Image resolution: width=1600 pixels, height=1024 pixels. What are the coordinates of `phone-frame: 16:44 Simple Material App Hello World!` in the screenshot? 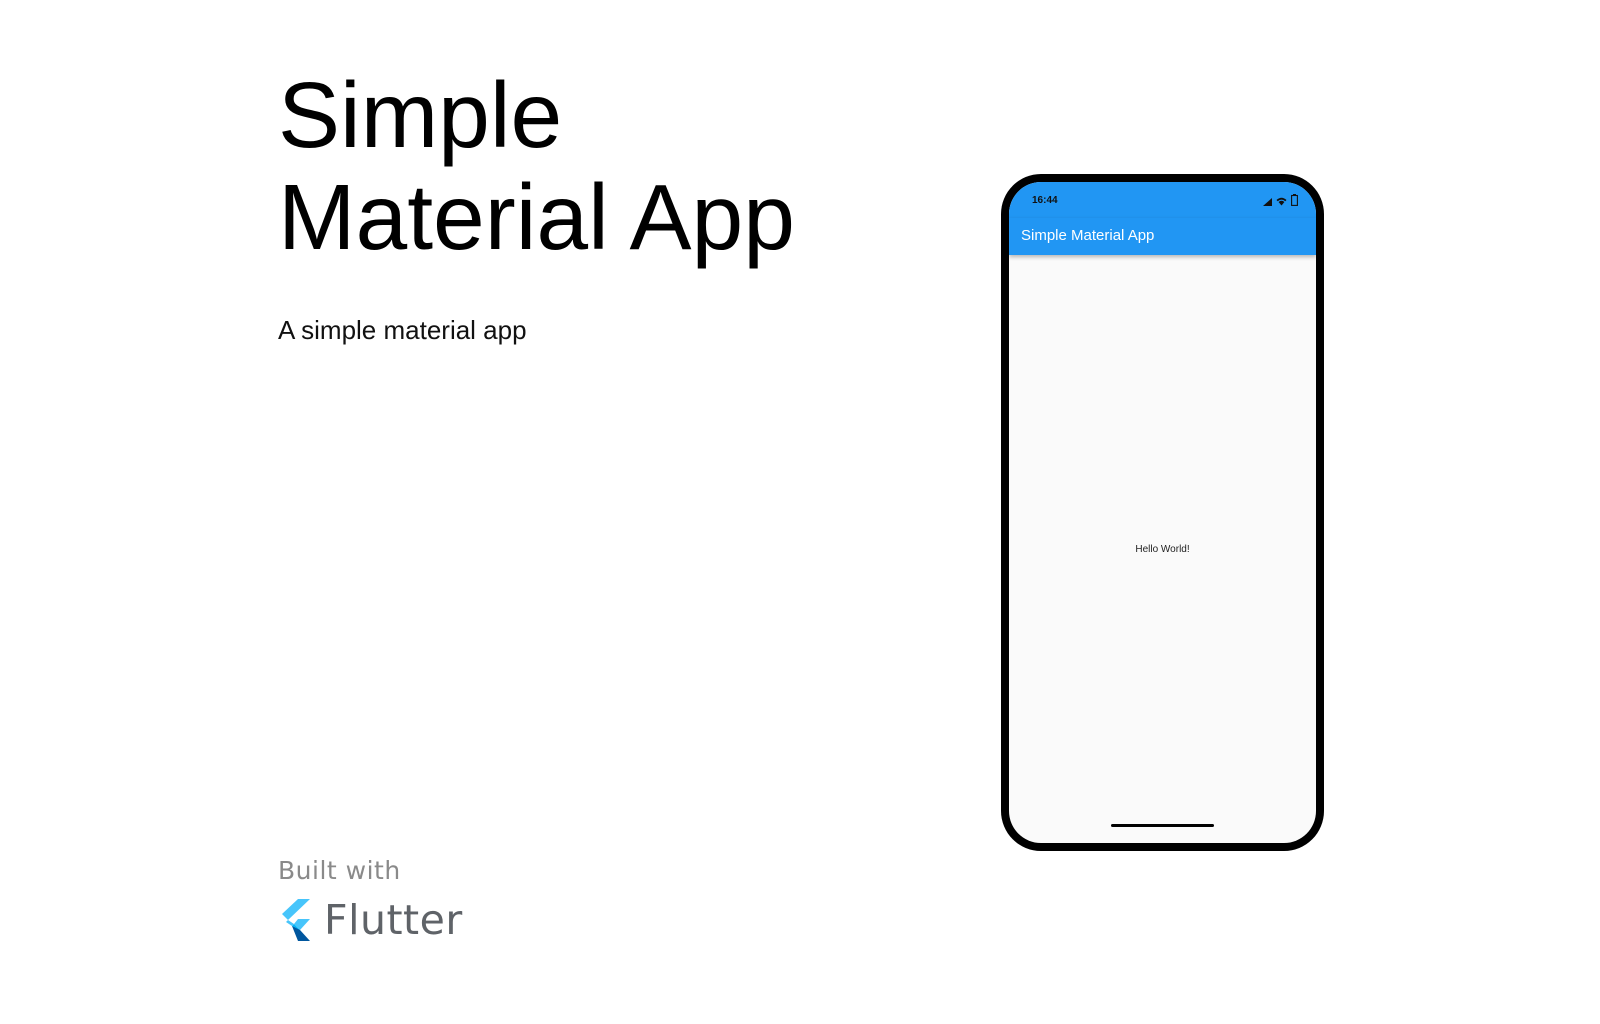 It's located at (1162, 512).